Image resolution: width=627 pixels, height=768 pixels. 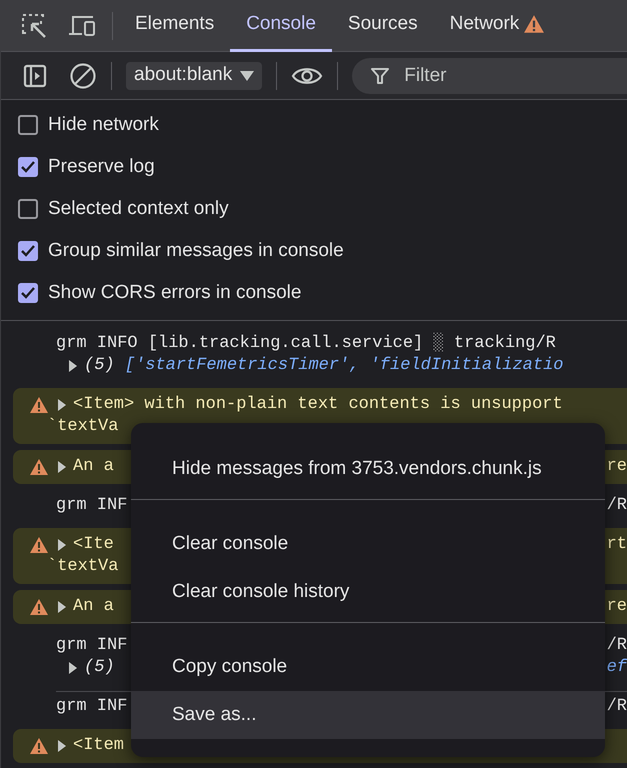 What do you see at coordinates (616, 668) in the screenshot?
I see `log-text: ef` at bounding box center [616, 668].